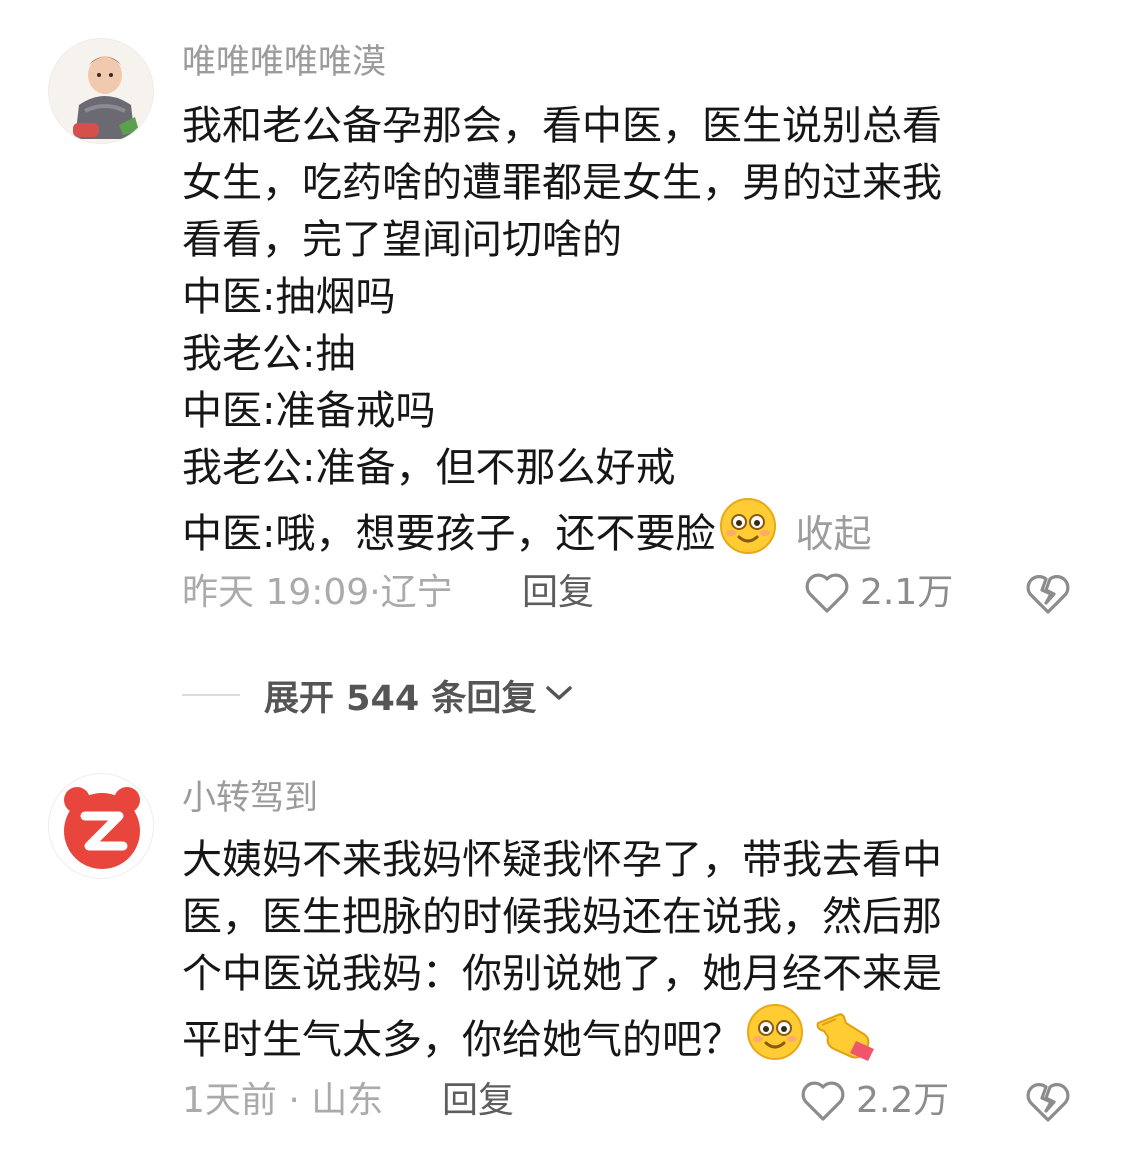  Describe the element at coordinates (284, 62) in the screenshot. I see `username: 唯唯唯唯唯漠` at that location.